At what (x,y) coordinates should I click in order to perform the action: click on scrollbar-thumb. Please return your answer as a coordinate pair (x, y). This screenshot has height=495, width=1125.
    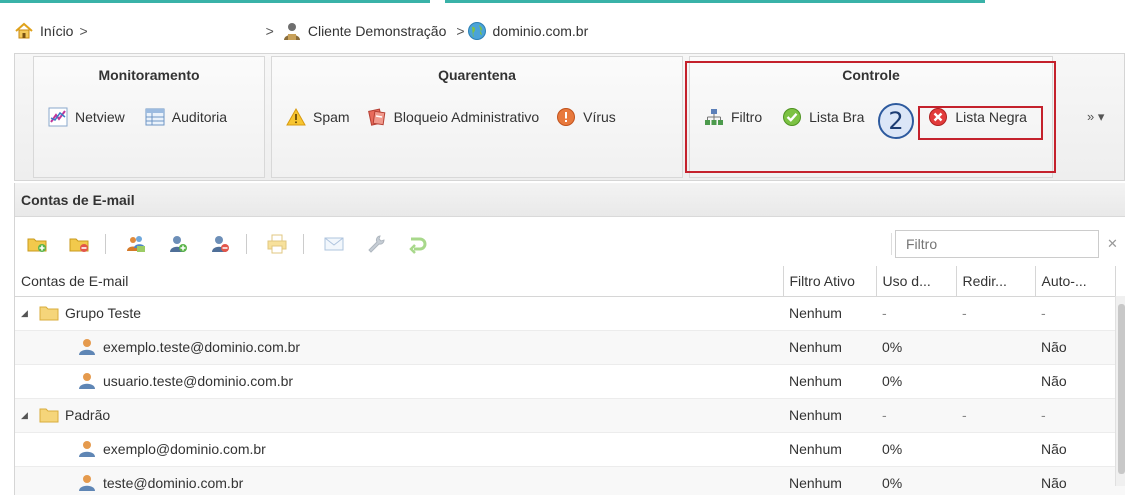
    Looking at the image, I should click on (1121, 389).